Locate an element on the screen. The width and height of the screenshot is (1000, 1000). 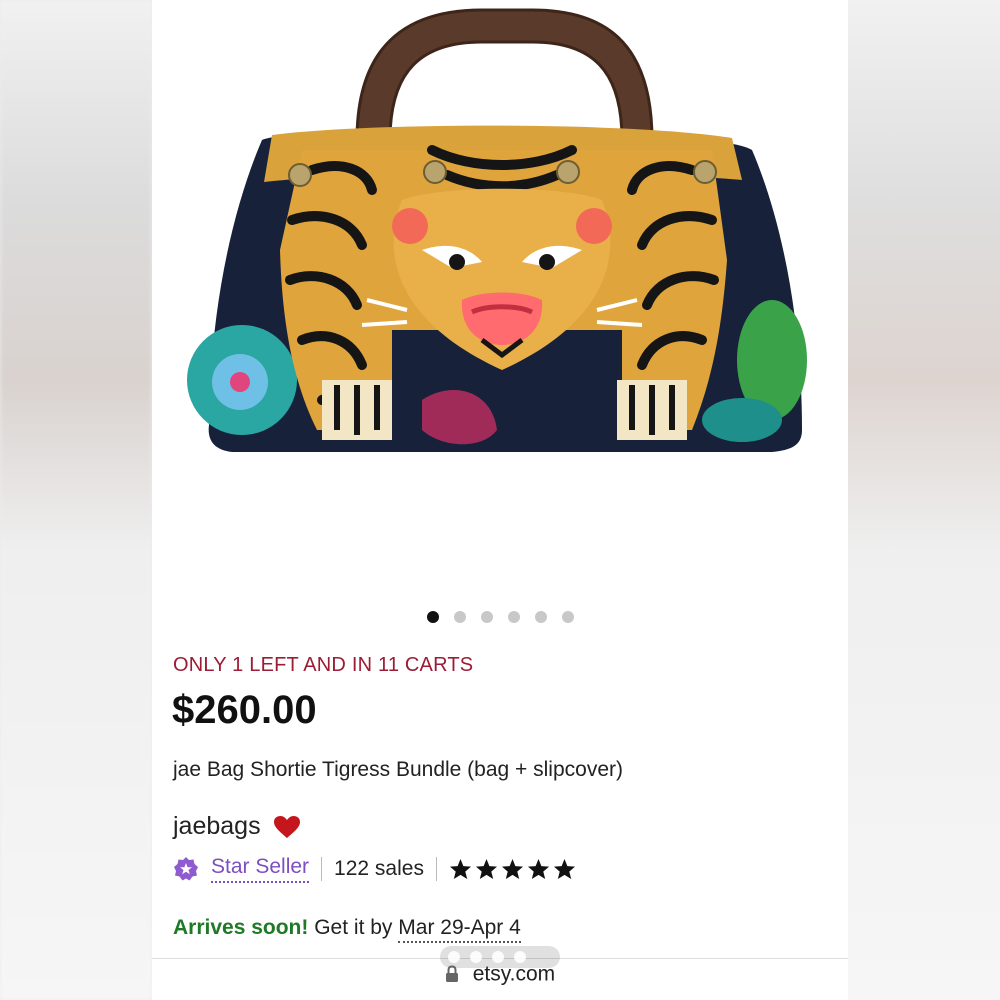
heart-icon is located at coordinates (287, 827).